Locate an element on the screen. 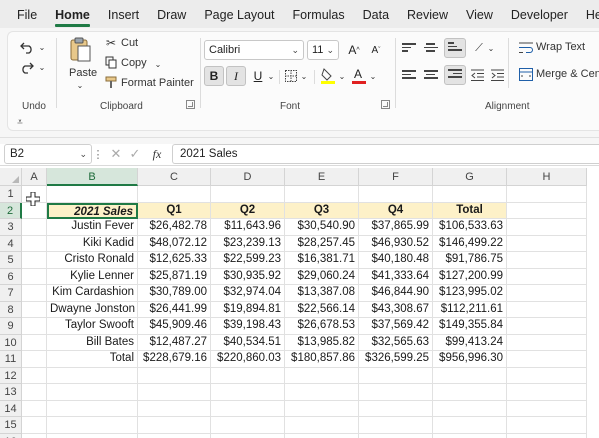 The height and width of the screenshot is (438, 599). customize-quick-access-icon: ⩡ is located at coordinates (20, 122).